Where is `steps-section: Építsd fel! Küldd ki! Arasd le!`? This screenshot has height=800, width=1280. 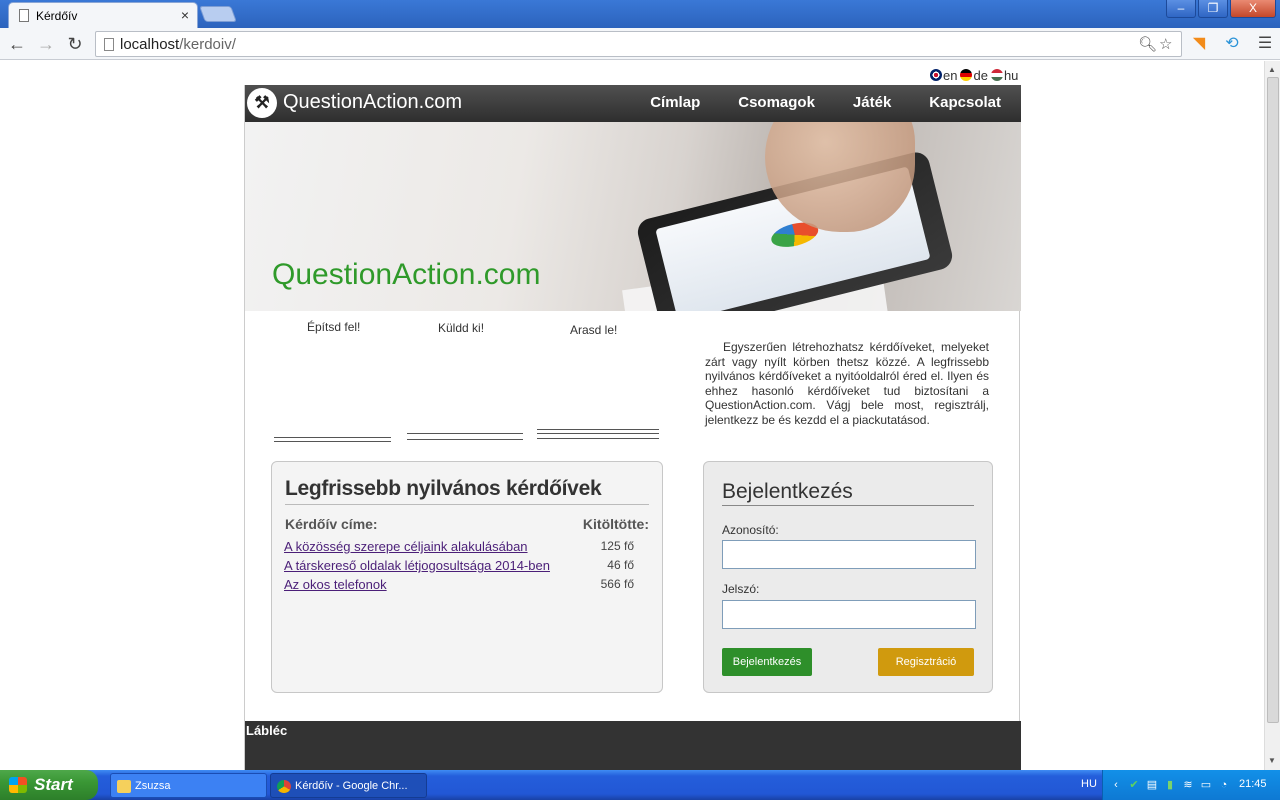 steps-section: Építsd fel! Küldd ki! Arasd le! is located at coordinates (460, 381).